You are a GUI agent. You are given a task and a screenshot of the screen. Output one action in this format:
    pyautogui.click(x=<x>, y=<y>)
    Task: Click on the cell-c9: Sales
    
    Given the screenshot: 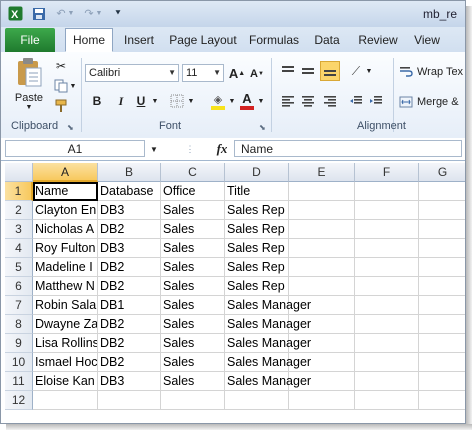 What is the action you would take?
    pyautogui.click(x=193, y=343)
    